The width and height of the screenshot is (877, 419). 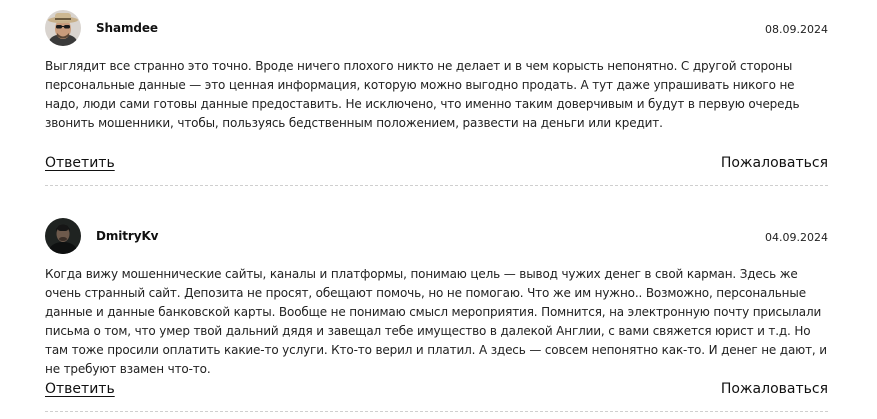 I want to click on user-avatar-hat-sunglasses-icon, so click(x=63, y=28).